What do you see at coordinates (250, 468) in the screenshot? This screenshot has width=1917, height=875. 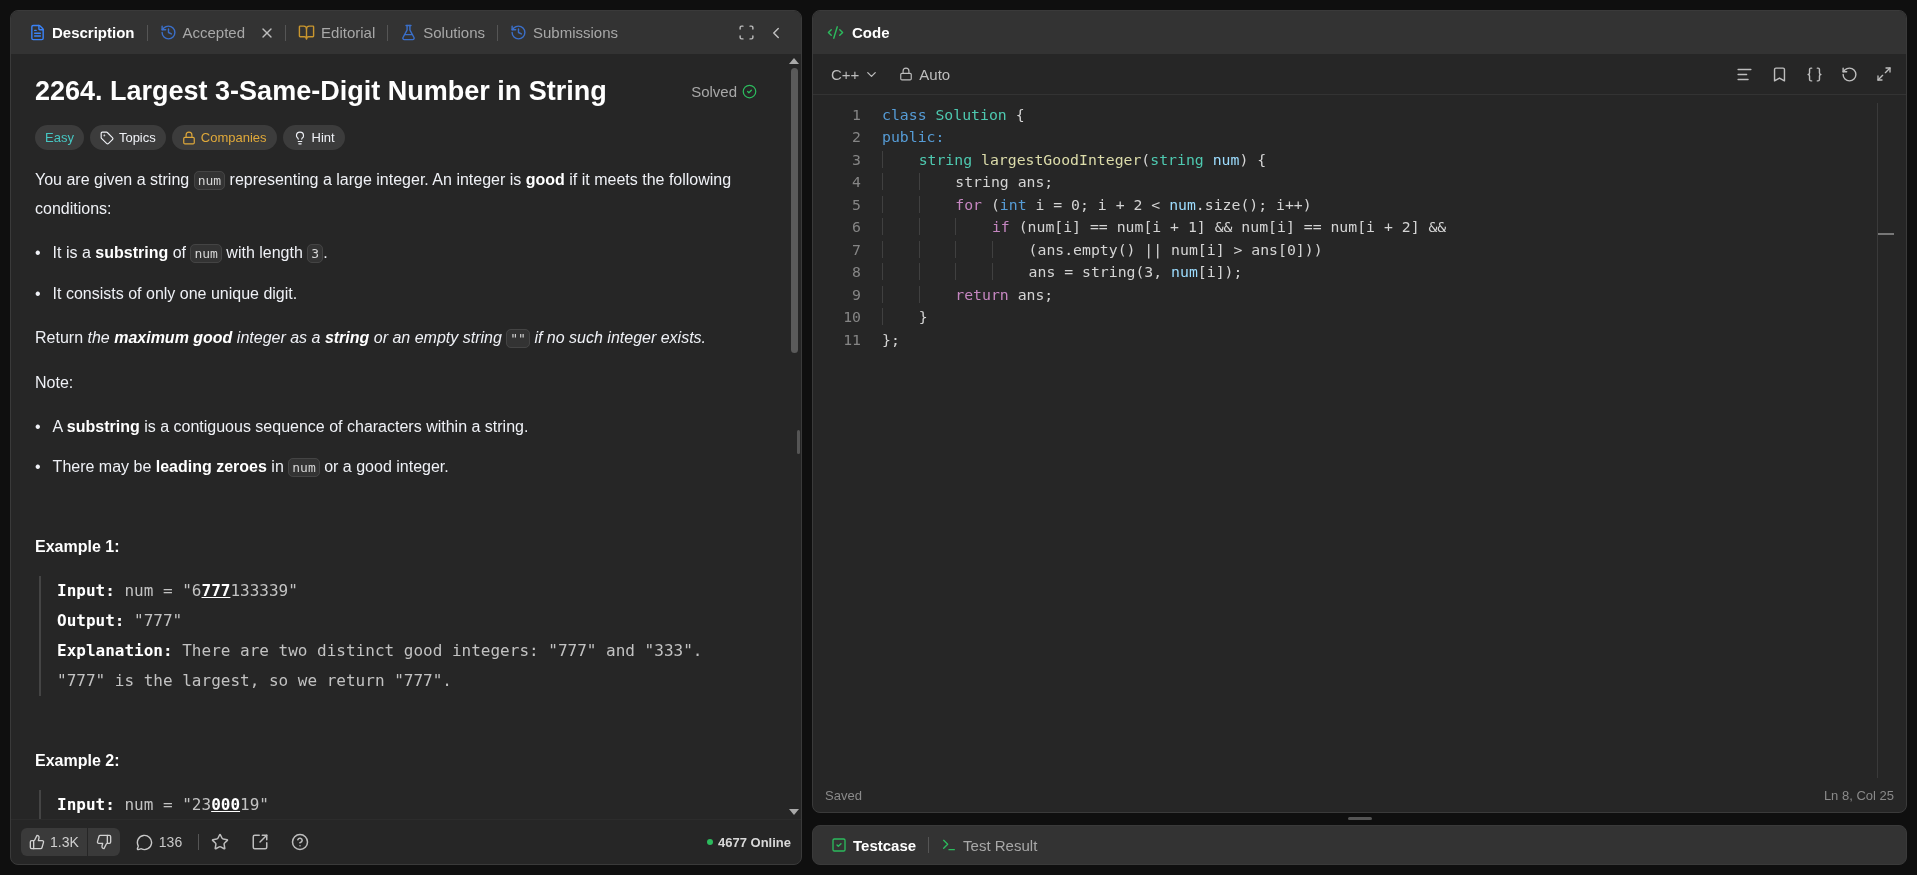 I see `list-item: There may be leading zeroes in num or a good integer.` at bounding box center [250, 468].